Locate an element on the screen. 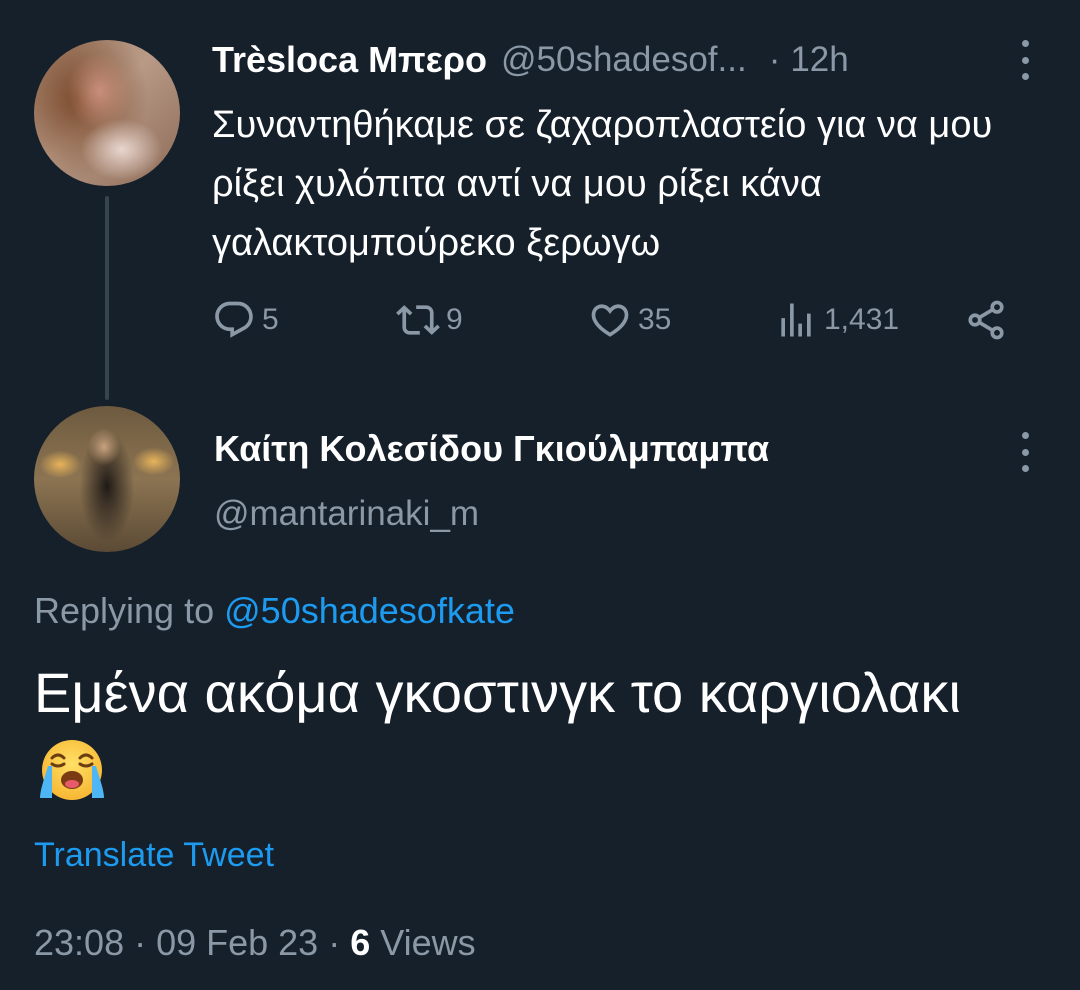  share-button is located at coordinates (986, 320).